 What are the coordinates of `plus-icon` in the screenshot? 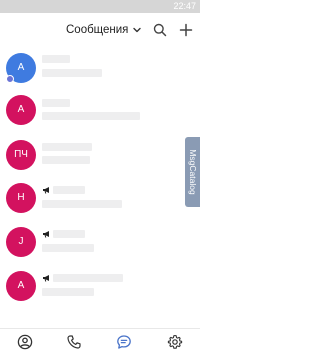 It's located at (186, 30).